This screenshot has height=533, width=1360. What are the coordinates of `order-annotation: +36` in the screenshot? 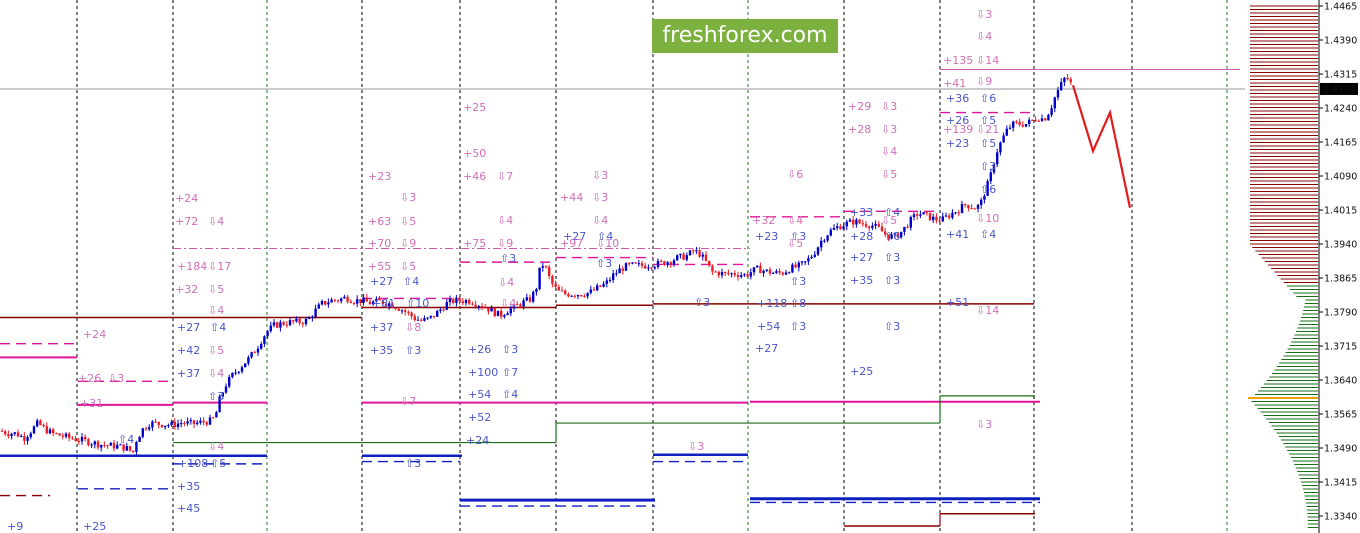 It's located at (957, 98).